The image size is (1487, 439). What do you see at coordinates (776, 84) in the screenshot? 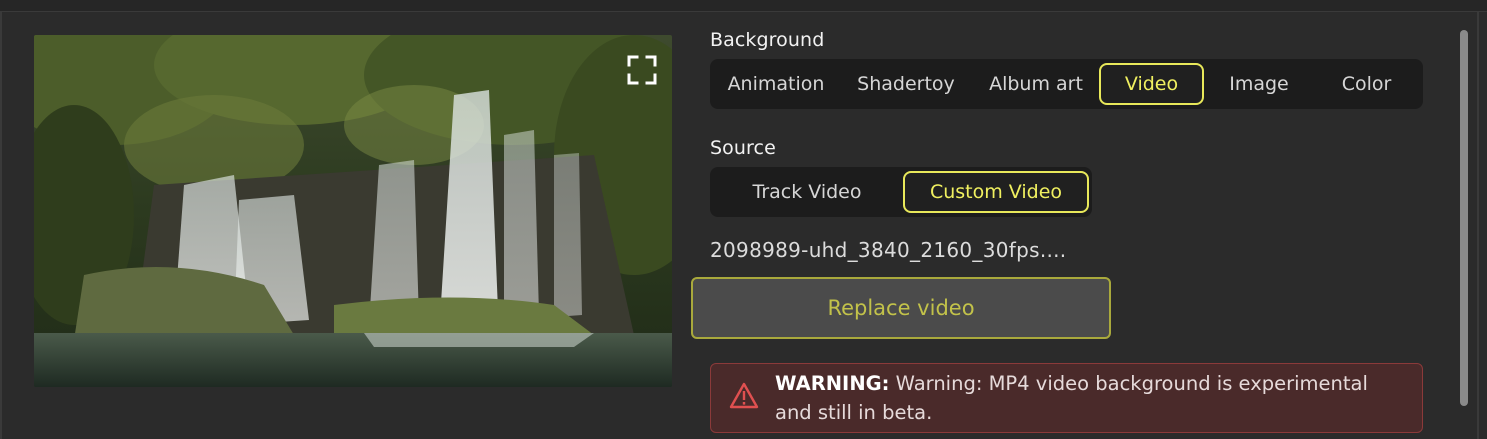
I see `background-option-animation: Animation` at bounding box center [776, 84].